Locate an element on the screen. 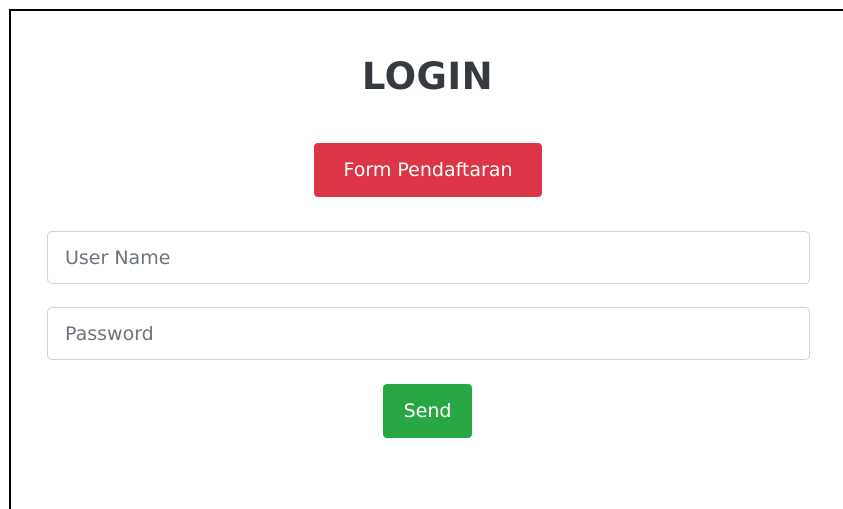 The image size is (843, 509). send-button: Send is located at coordinates (427, 411).